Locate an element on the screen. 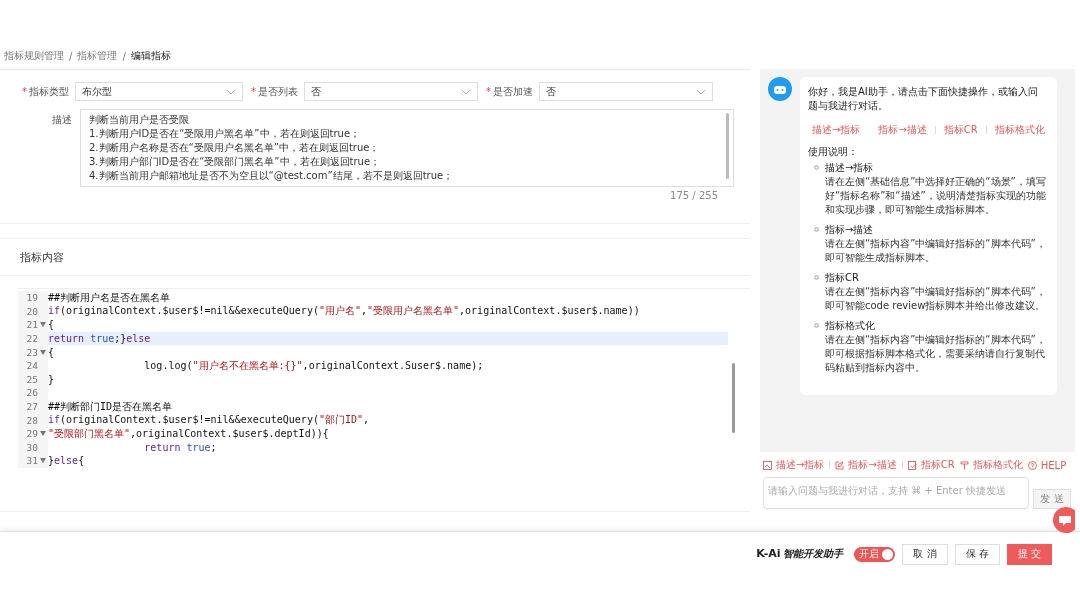  toolbar-action: 描述→指标 is located at coordinates (794, 465).